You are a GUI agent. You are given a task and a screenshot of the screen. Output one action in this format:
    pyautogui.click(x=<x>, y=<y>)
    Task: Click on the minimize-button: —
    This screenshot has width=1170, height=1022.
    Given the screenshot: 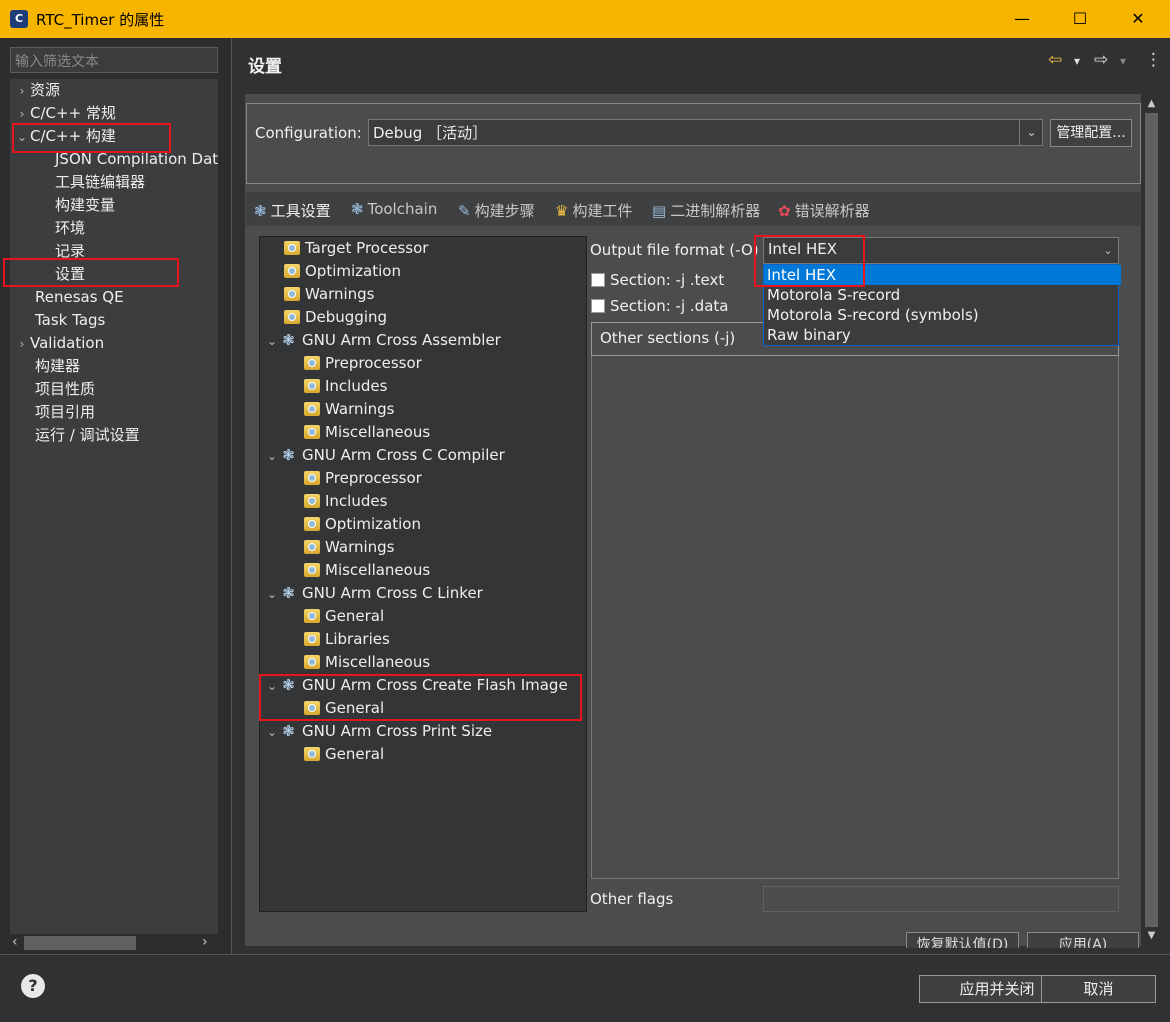 What is the action you would take?
    pyautogui.click(x=1022, y=19)
    